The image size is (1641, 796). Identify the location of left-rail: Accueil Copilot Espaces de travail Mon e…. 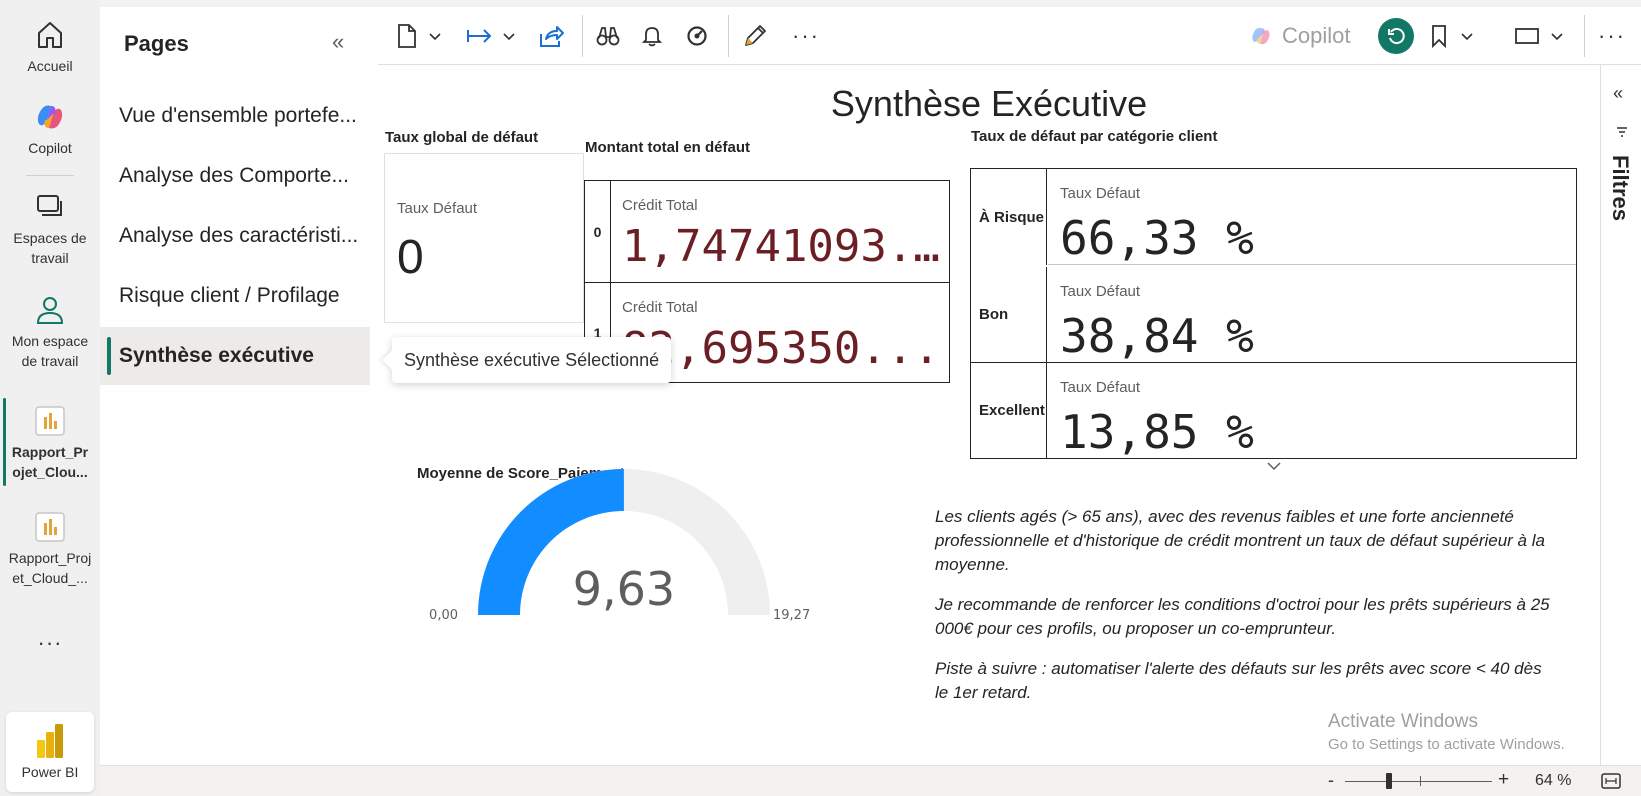
(50, 398).